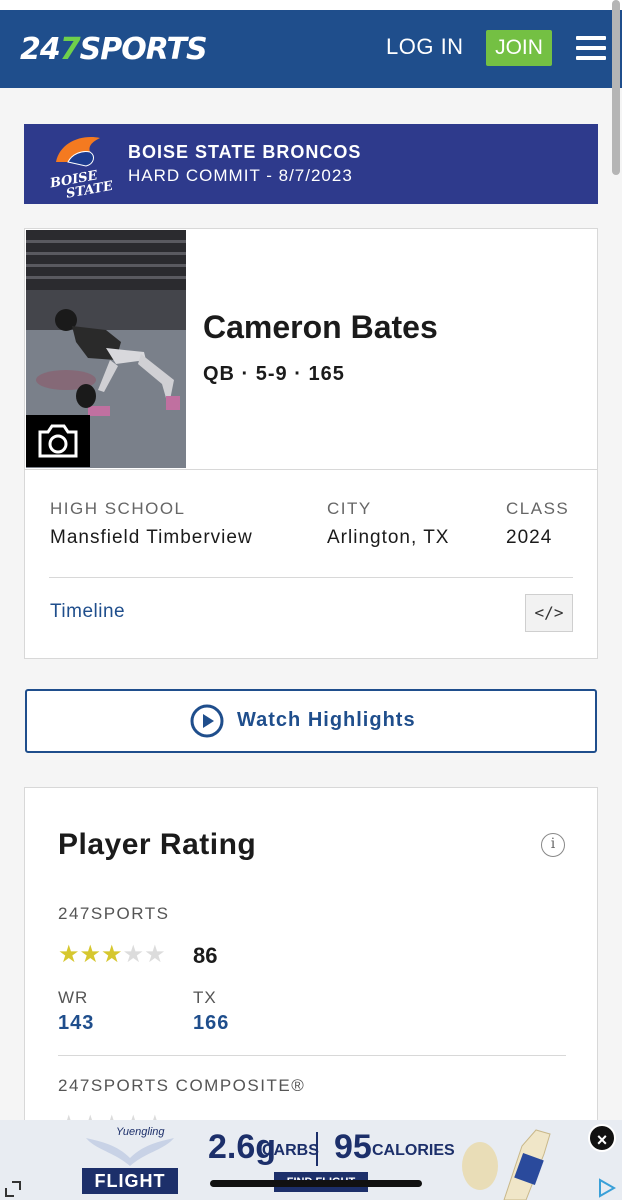  What do you see at coordinates (311, 5) in the screenshot?
I see `status-strip` at bounding box center [311, 5].